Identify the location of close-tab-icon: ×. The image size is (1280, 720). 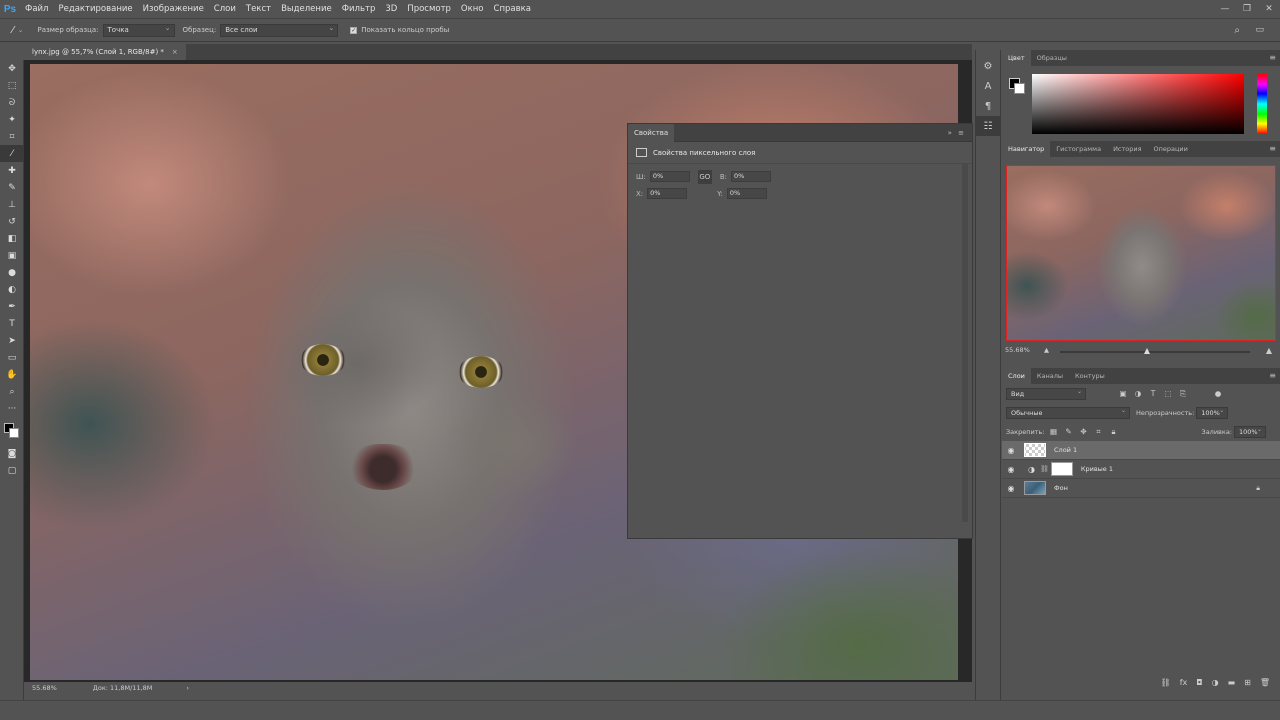
(175, 52).